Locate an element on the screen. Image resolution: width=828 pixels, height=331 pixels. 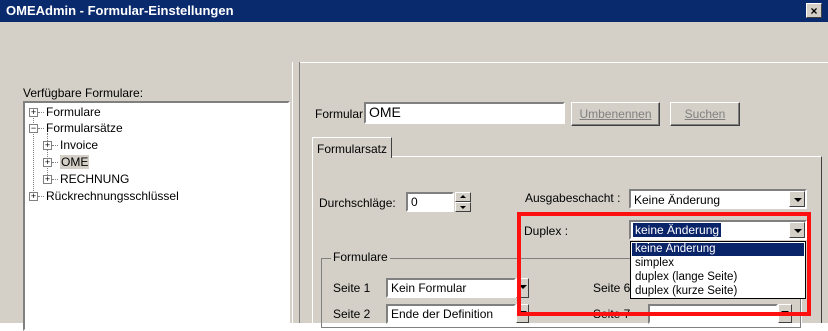
tree-item-label: Formulare is located at coordinates (73, 112).